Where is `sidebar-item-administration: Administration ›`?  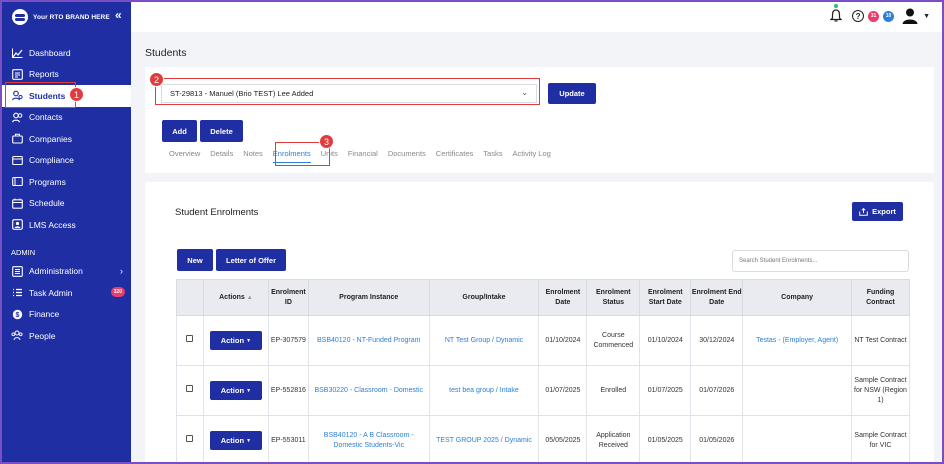
sidebar-item-administration: Administration › is located at coordinates (66, 272).